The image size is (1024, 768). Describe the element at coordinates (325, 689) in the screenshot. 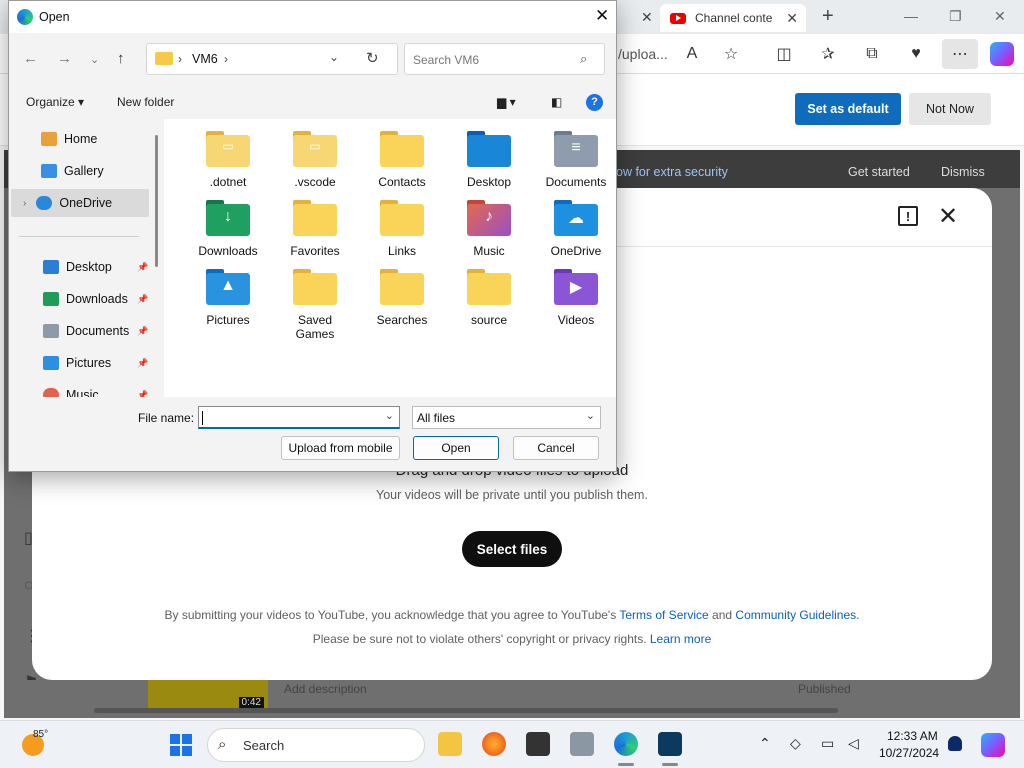

I see `add-description-text: Add description` at that location.